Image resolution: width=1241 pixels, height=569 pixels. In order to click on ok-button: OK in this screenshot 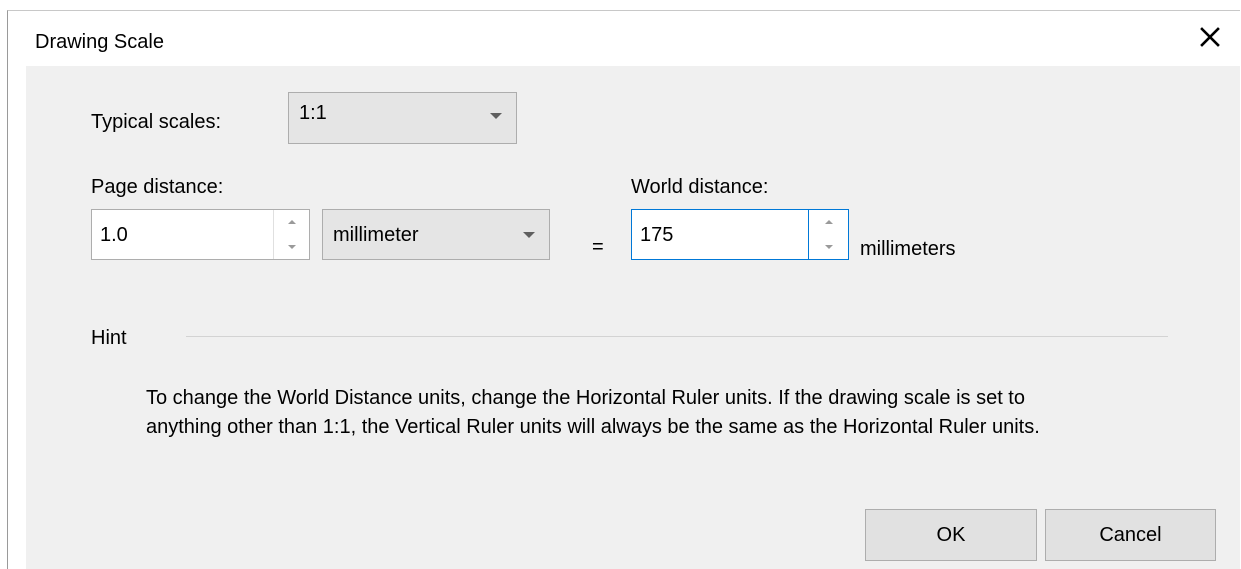, I will do `click(951, 535)`.